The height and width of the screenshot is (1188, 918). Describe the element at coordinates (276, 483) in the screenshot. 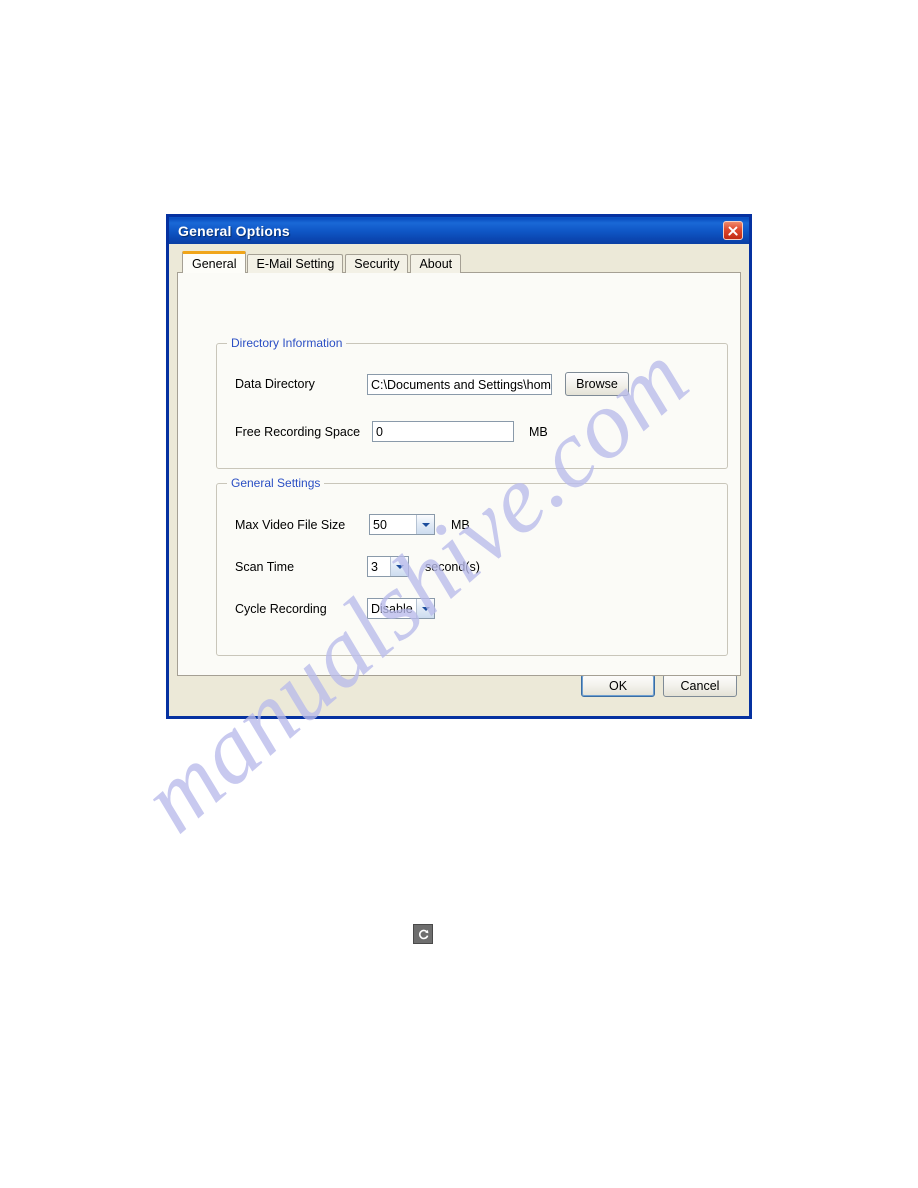

I see `group-general-settings-title: General Settings` at that location.